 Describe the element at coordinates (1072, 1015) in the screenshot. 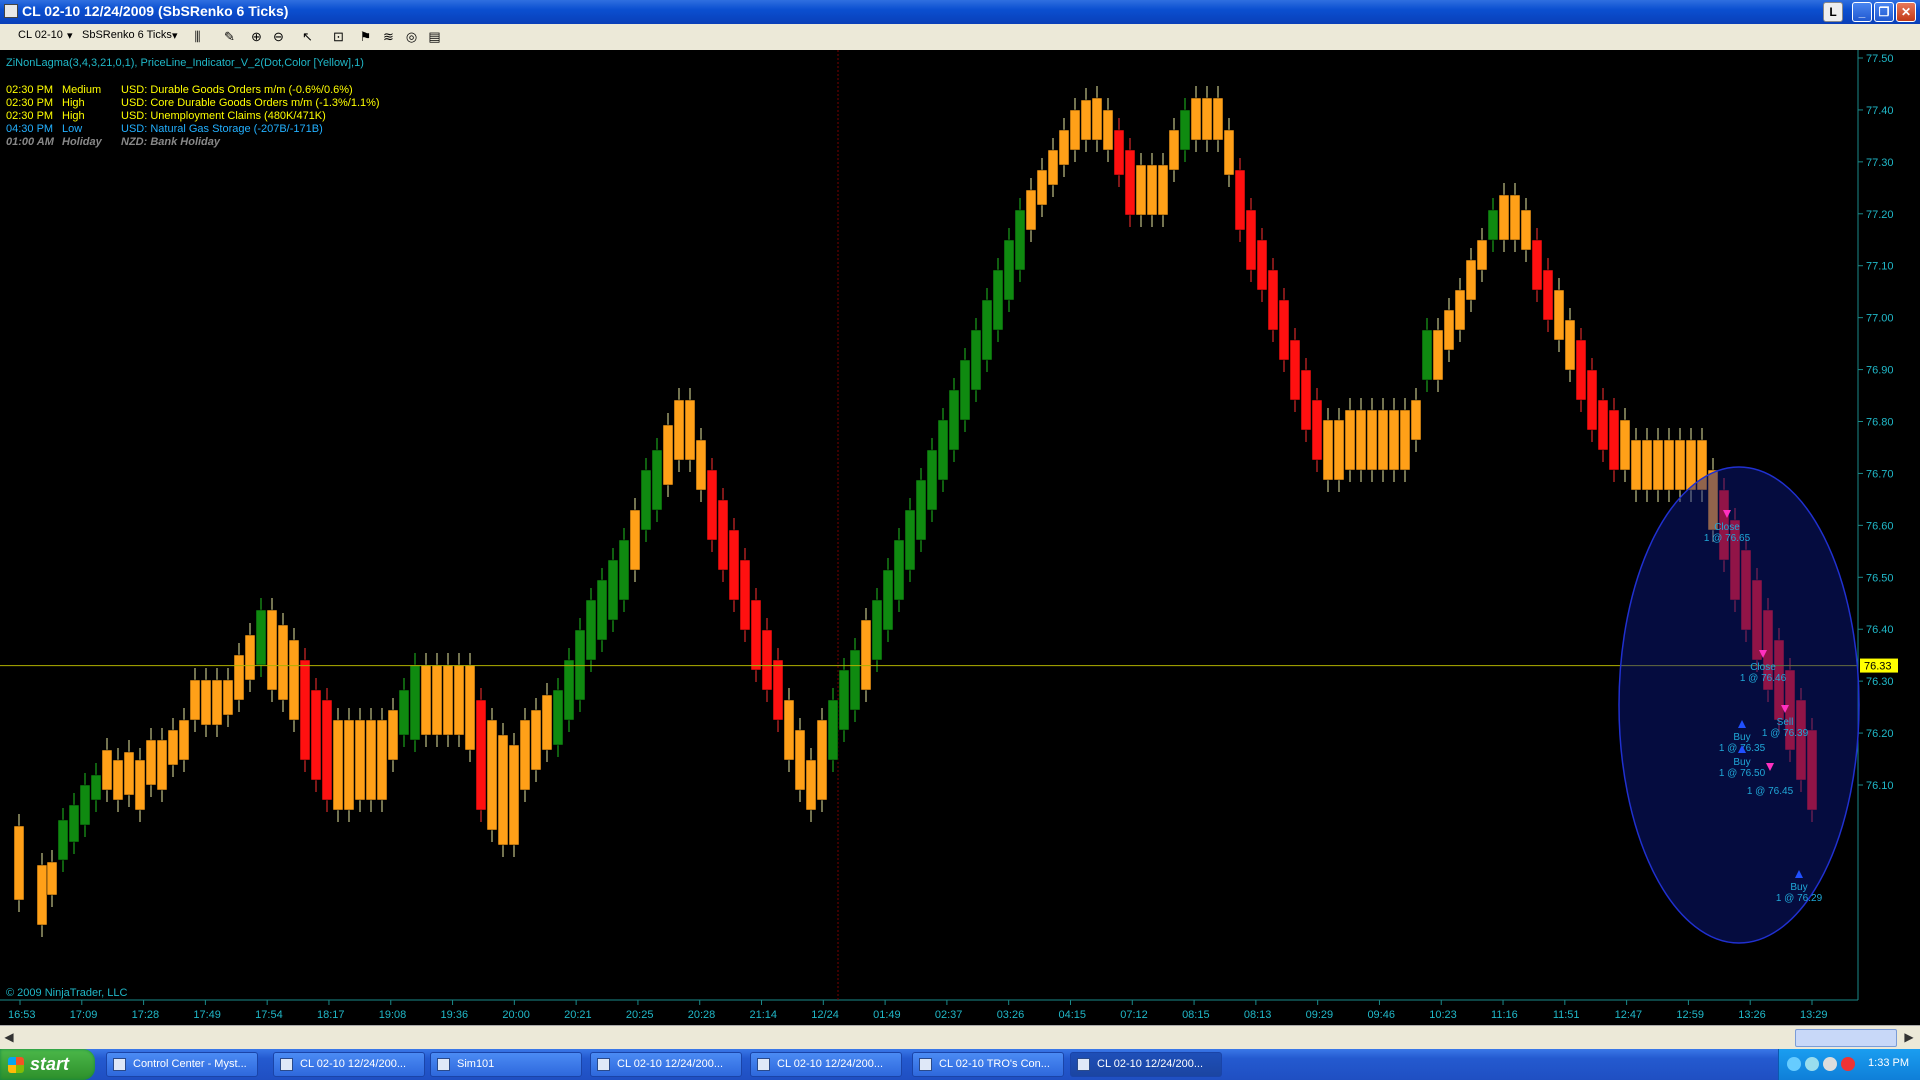

I see `time-tick-label: 04:15` at that location.